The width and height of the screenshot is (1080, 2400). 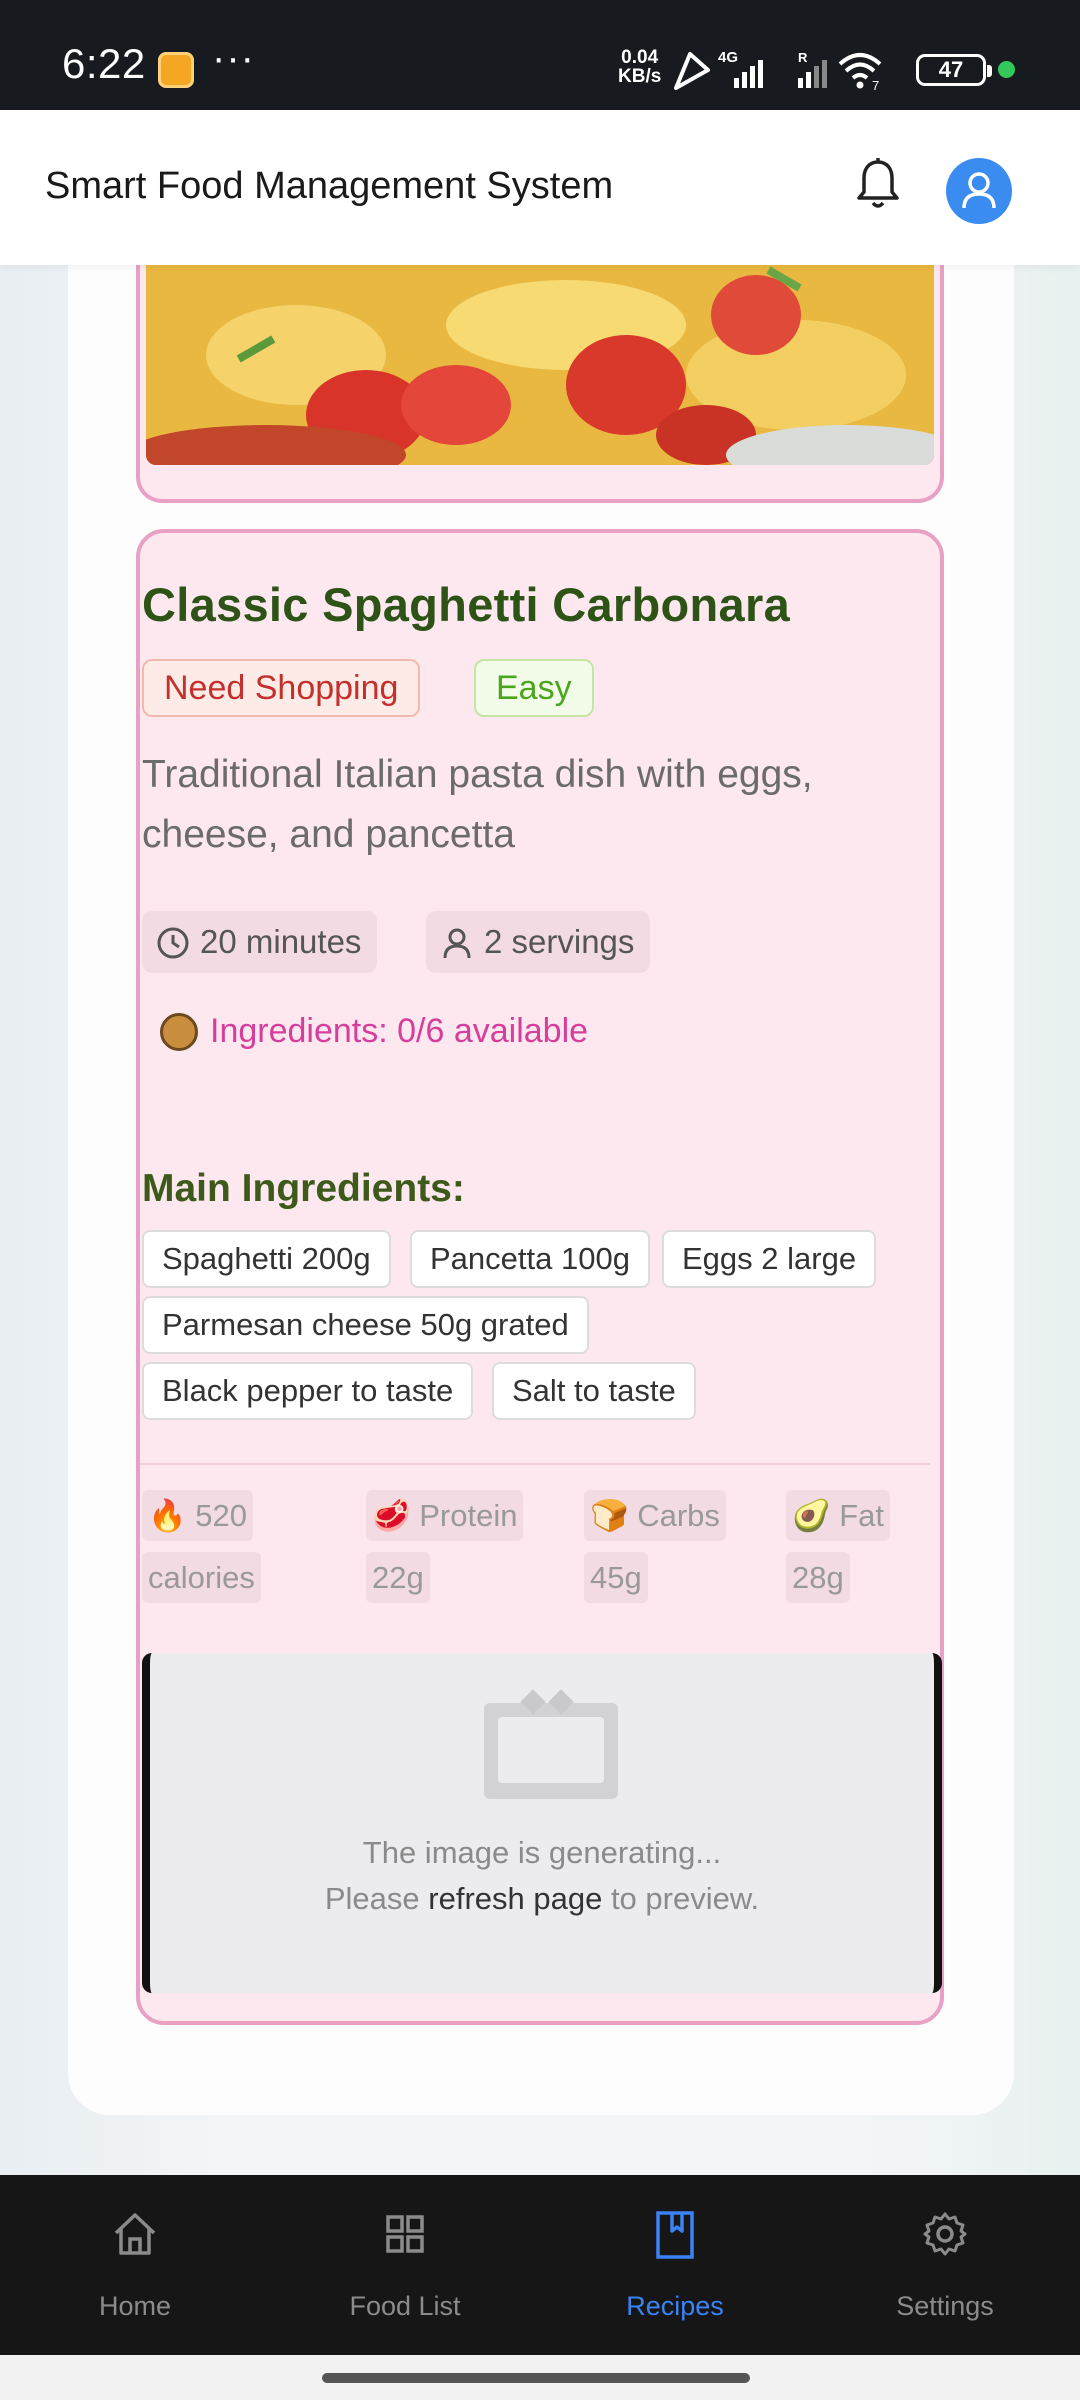 I want to click on meat-icon: 🥩, so click(x=391, y=1515).